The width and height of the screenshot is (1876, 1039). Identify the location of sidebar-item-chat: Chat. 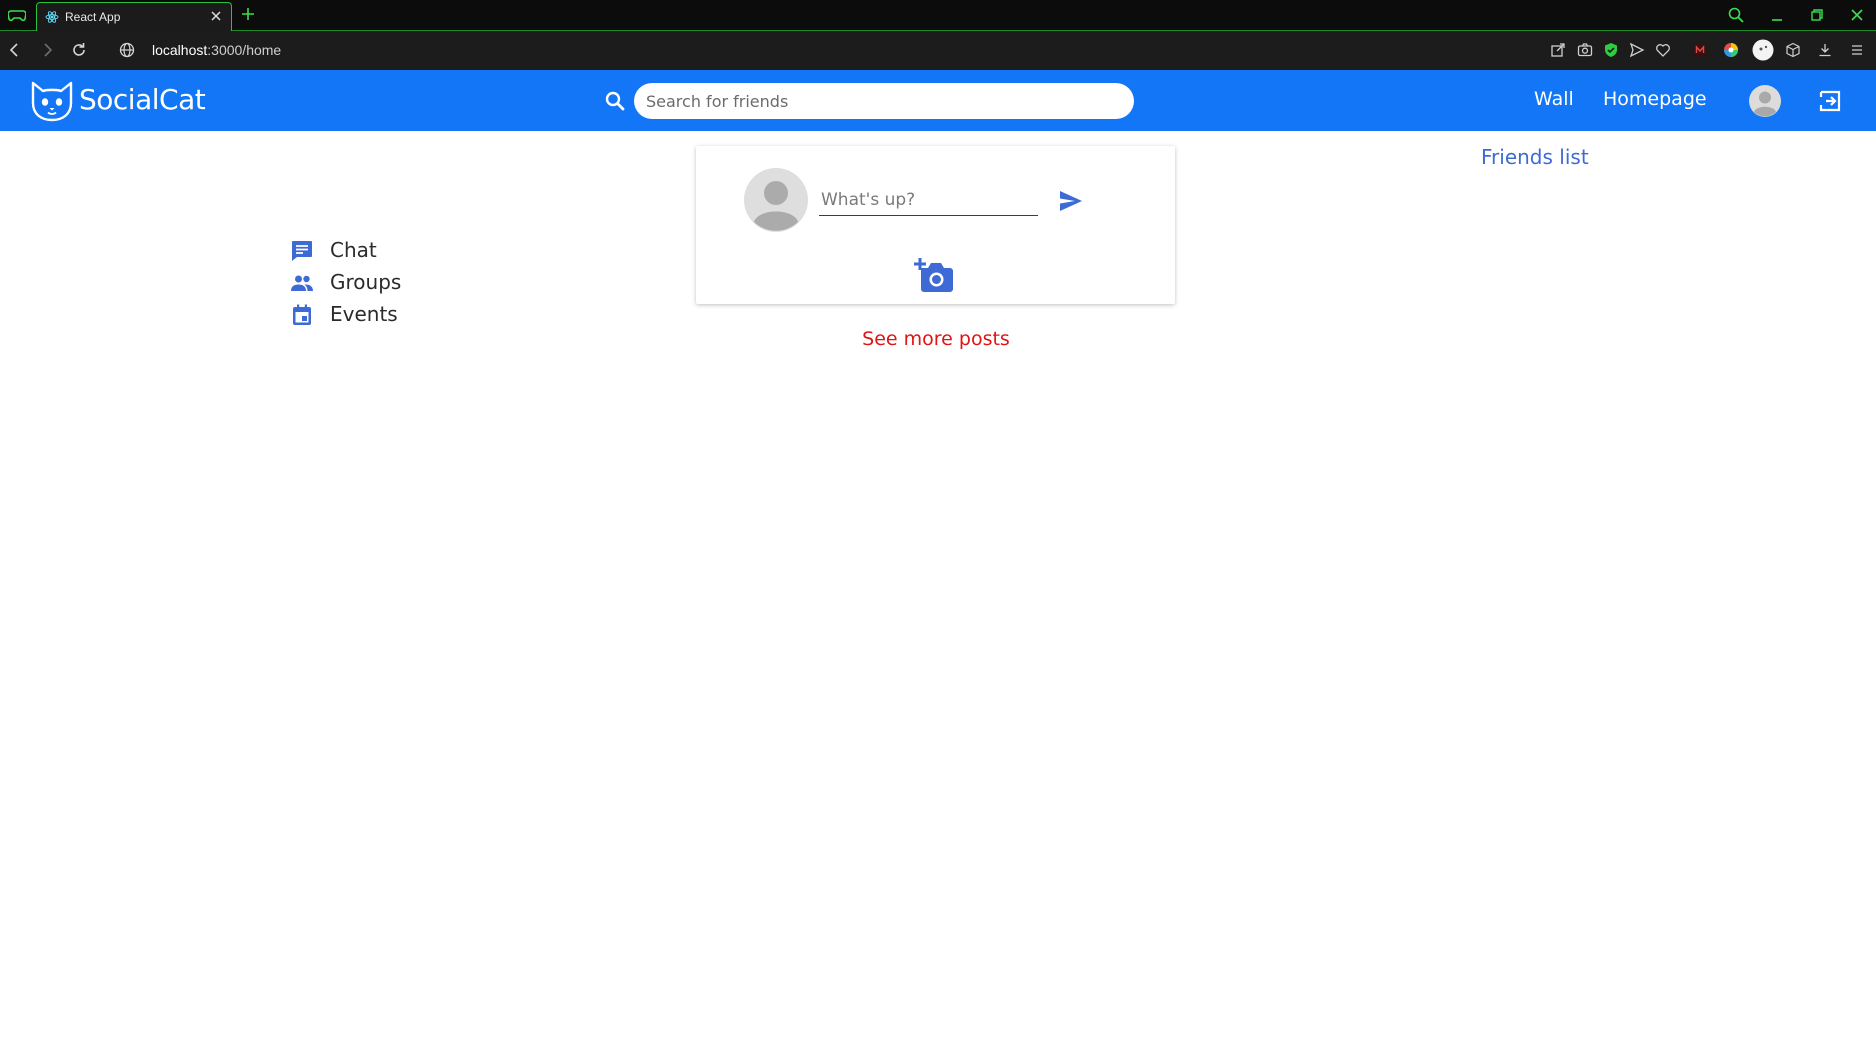
(360, 251).